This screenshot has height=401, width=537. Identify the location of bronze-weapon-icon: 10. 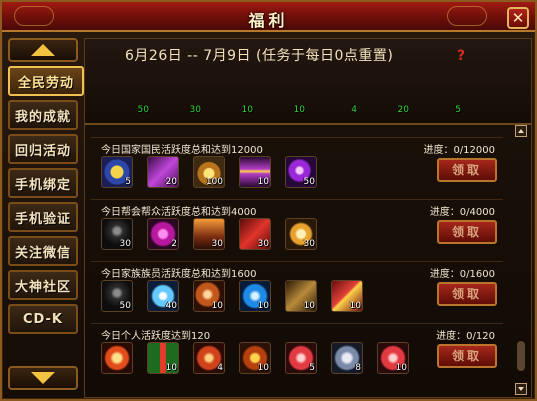
(301, 296).